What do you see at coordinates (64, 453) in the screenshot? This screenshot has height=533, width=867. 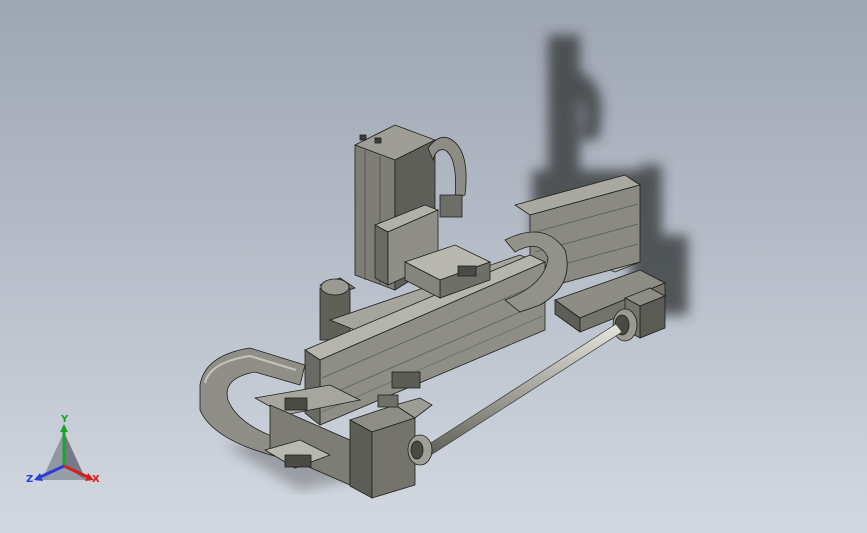 I see `reference-triad: Y X Z` at bounding box center [64, 453].